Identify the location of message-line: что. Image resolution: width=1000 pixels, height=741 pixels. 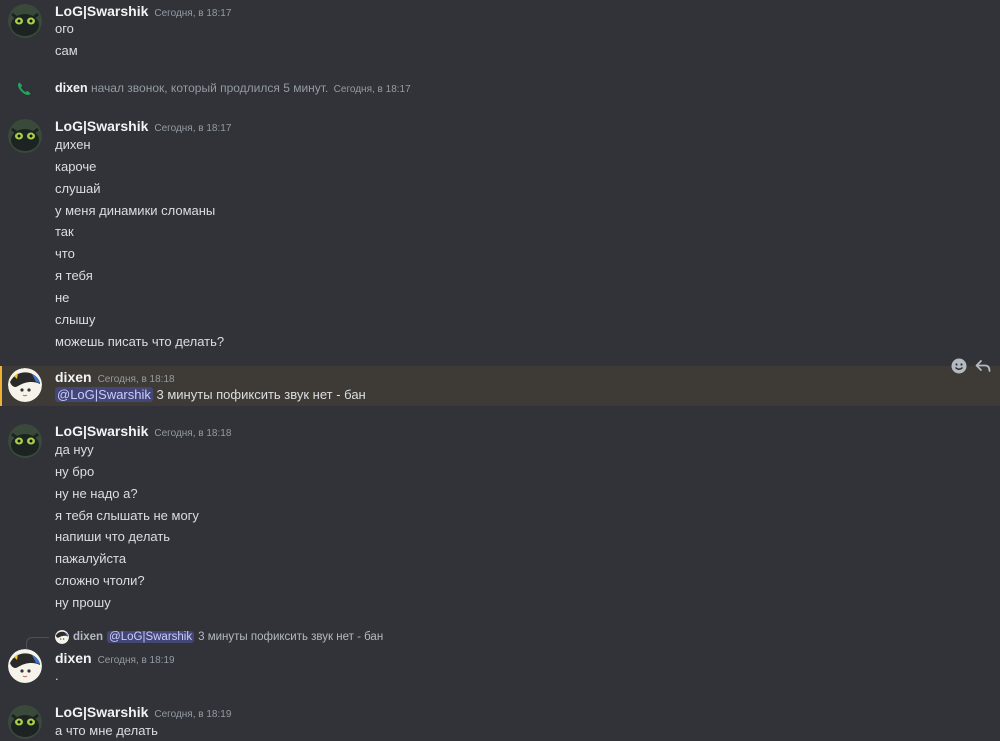
(65, 253).